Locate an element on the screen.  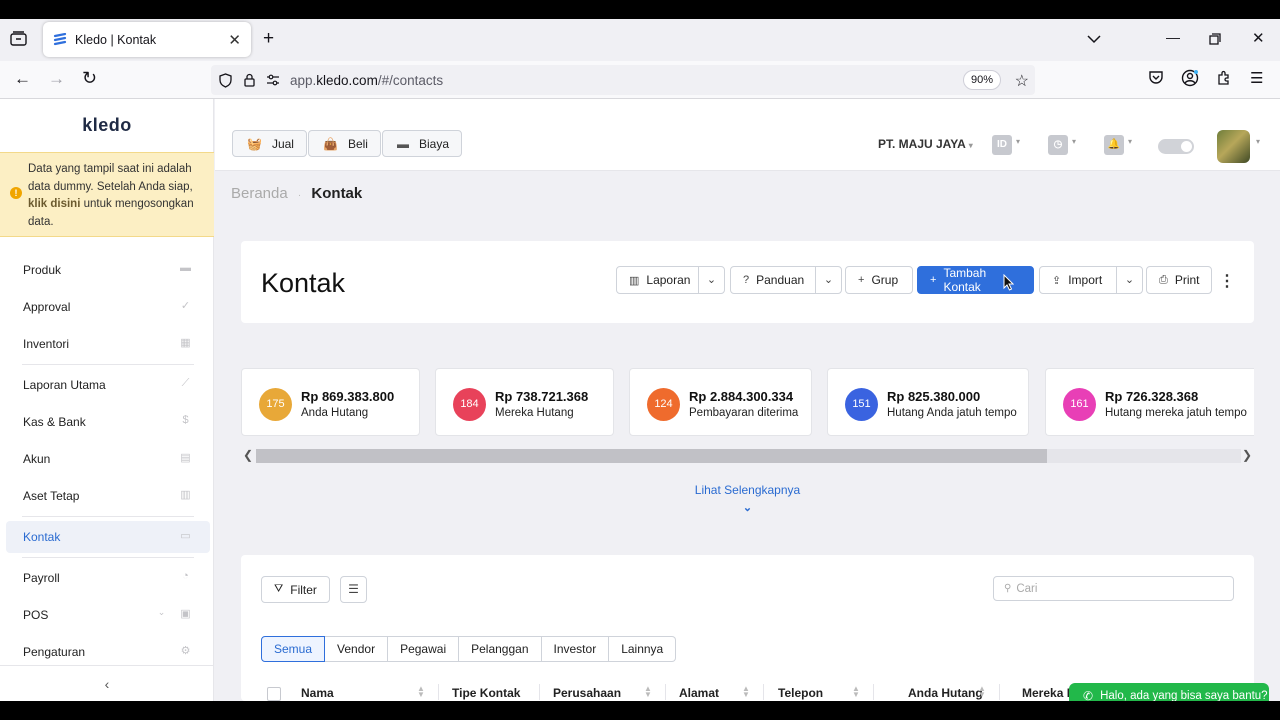
site-permissions-icon is located at coordinates (273, 80).